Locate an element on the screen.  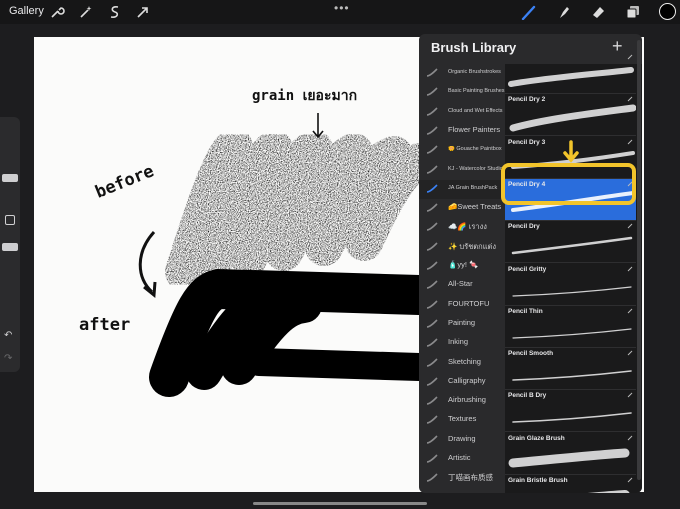
brush-set-item: All-Star is located at coordinates (462, 285).